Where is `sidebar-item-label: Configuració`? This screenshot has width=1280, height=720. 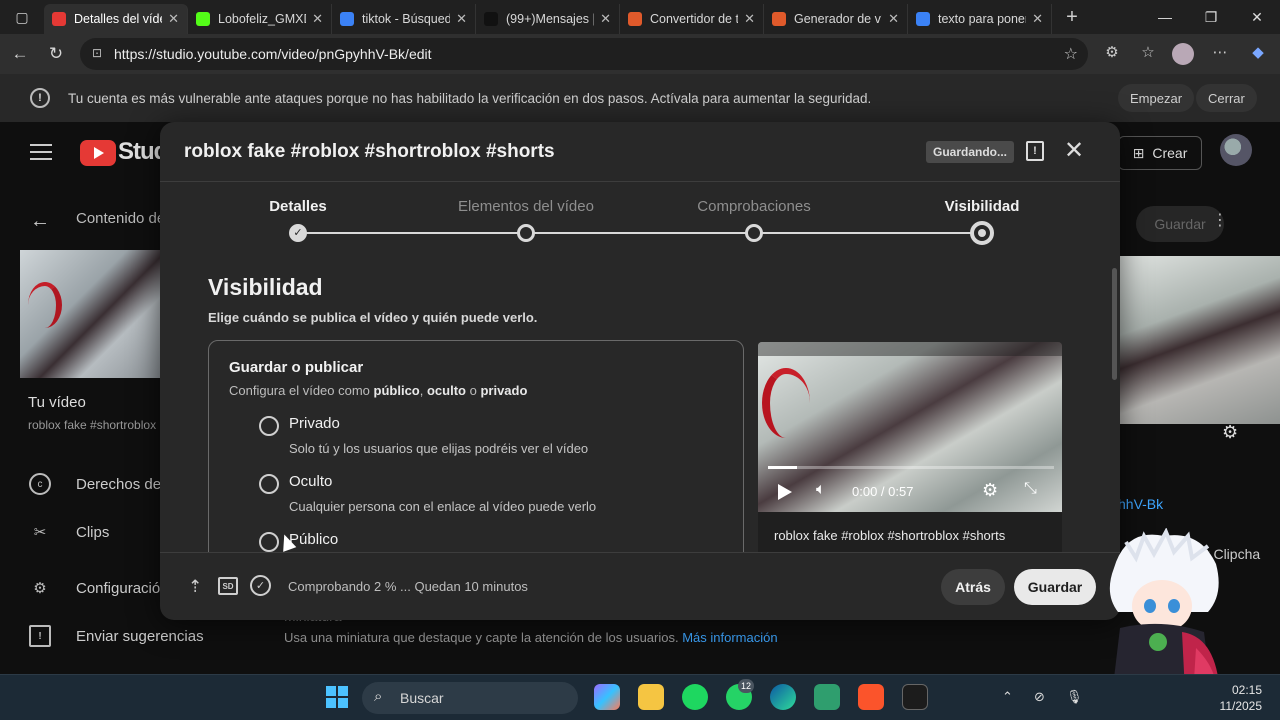
sidebar-item-label: Configuració is located at coordinates (118, 588).